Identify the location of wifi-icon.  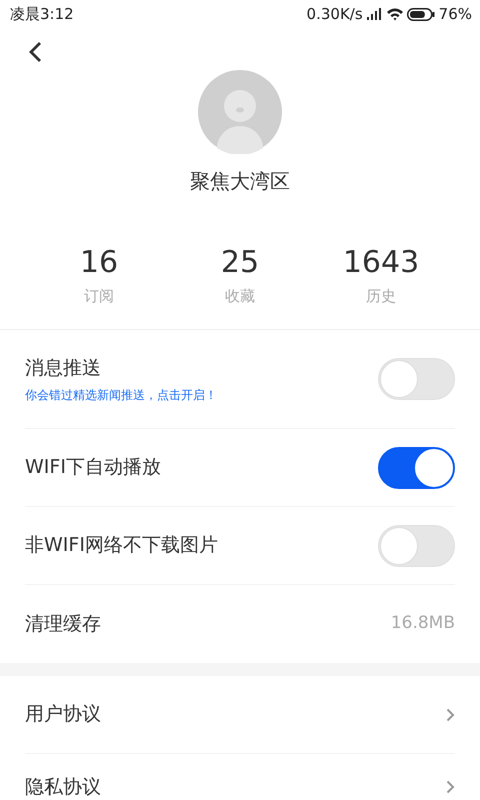
(394, 14).